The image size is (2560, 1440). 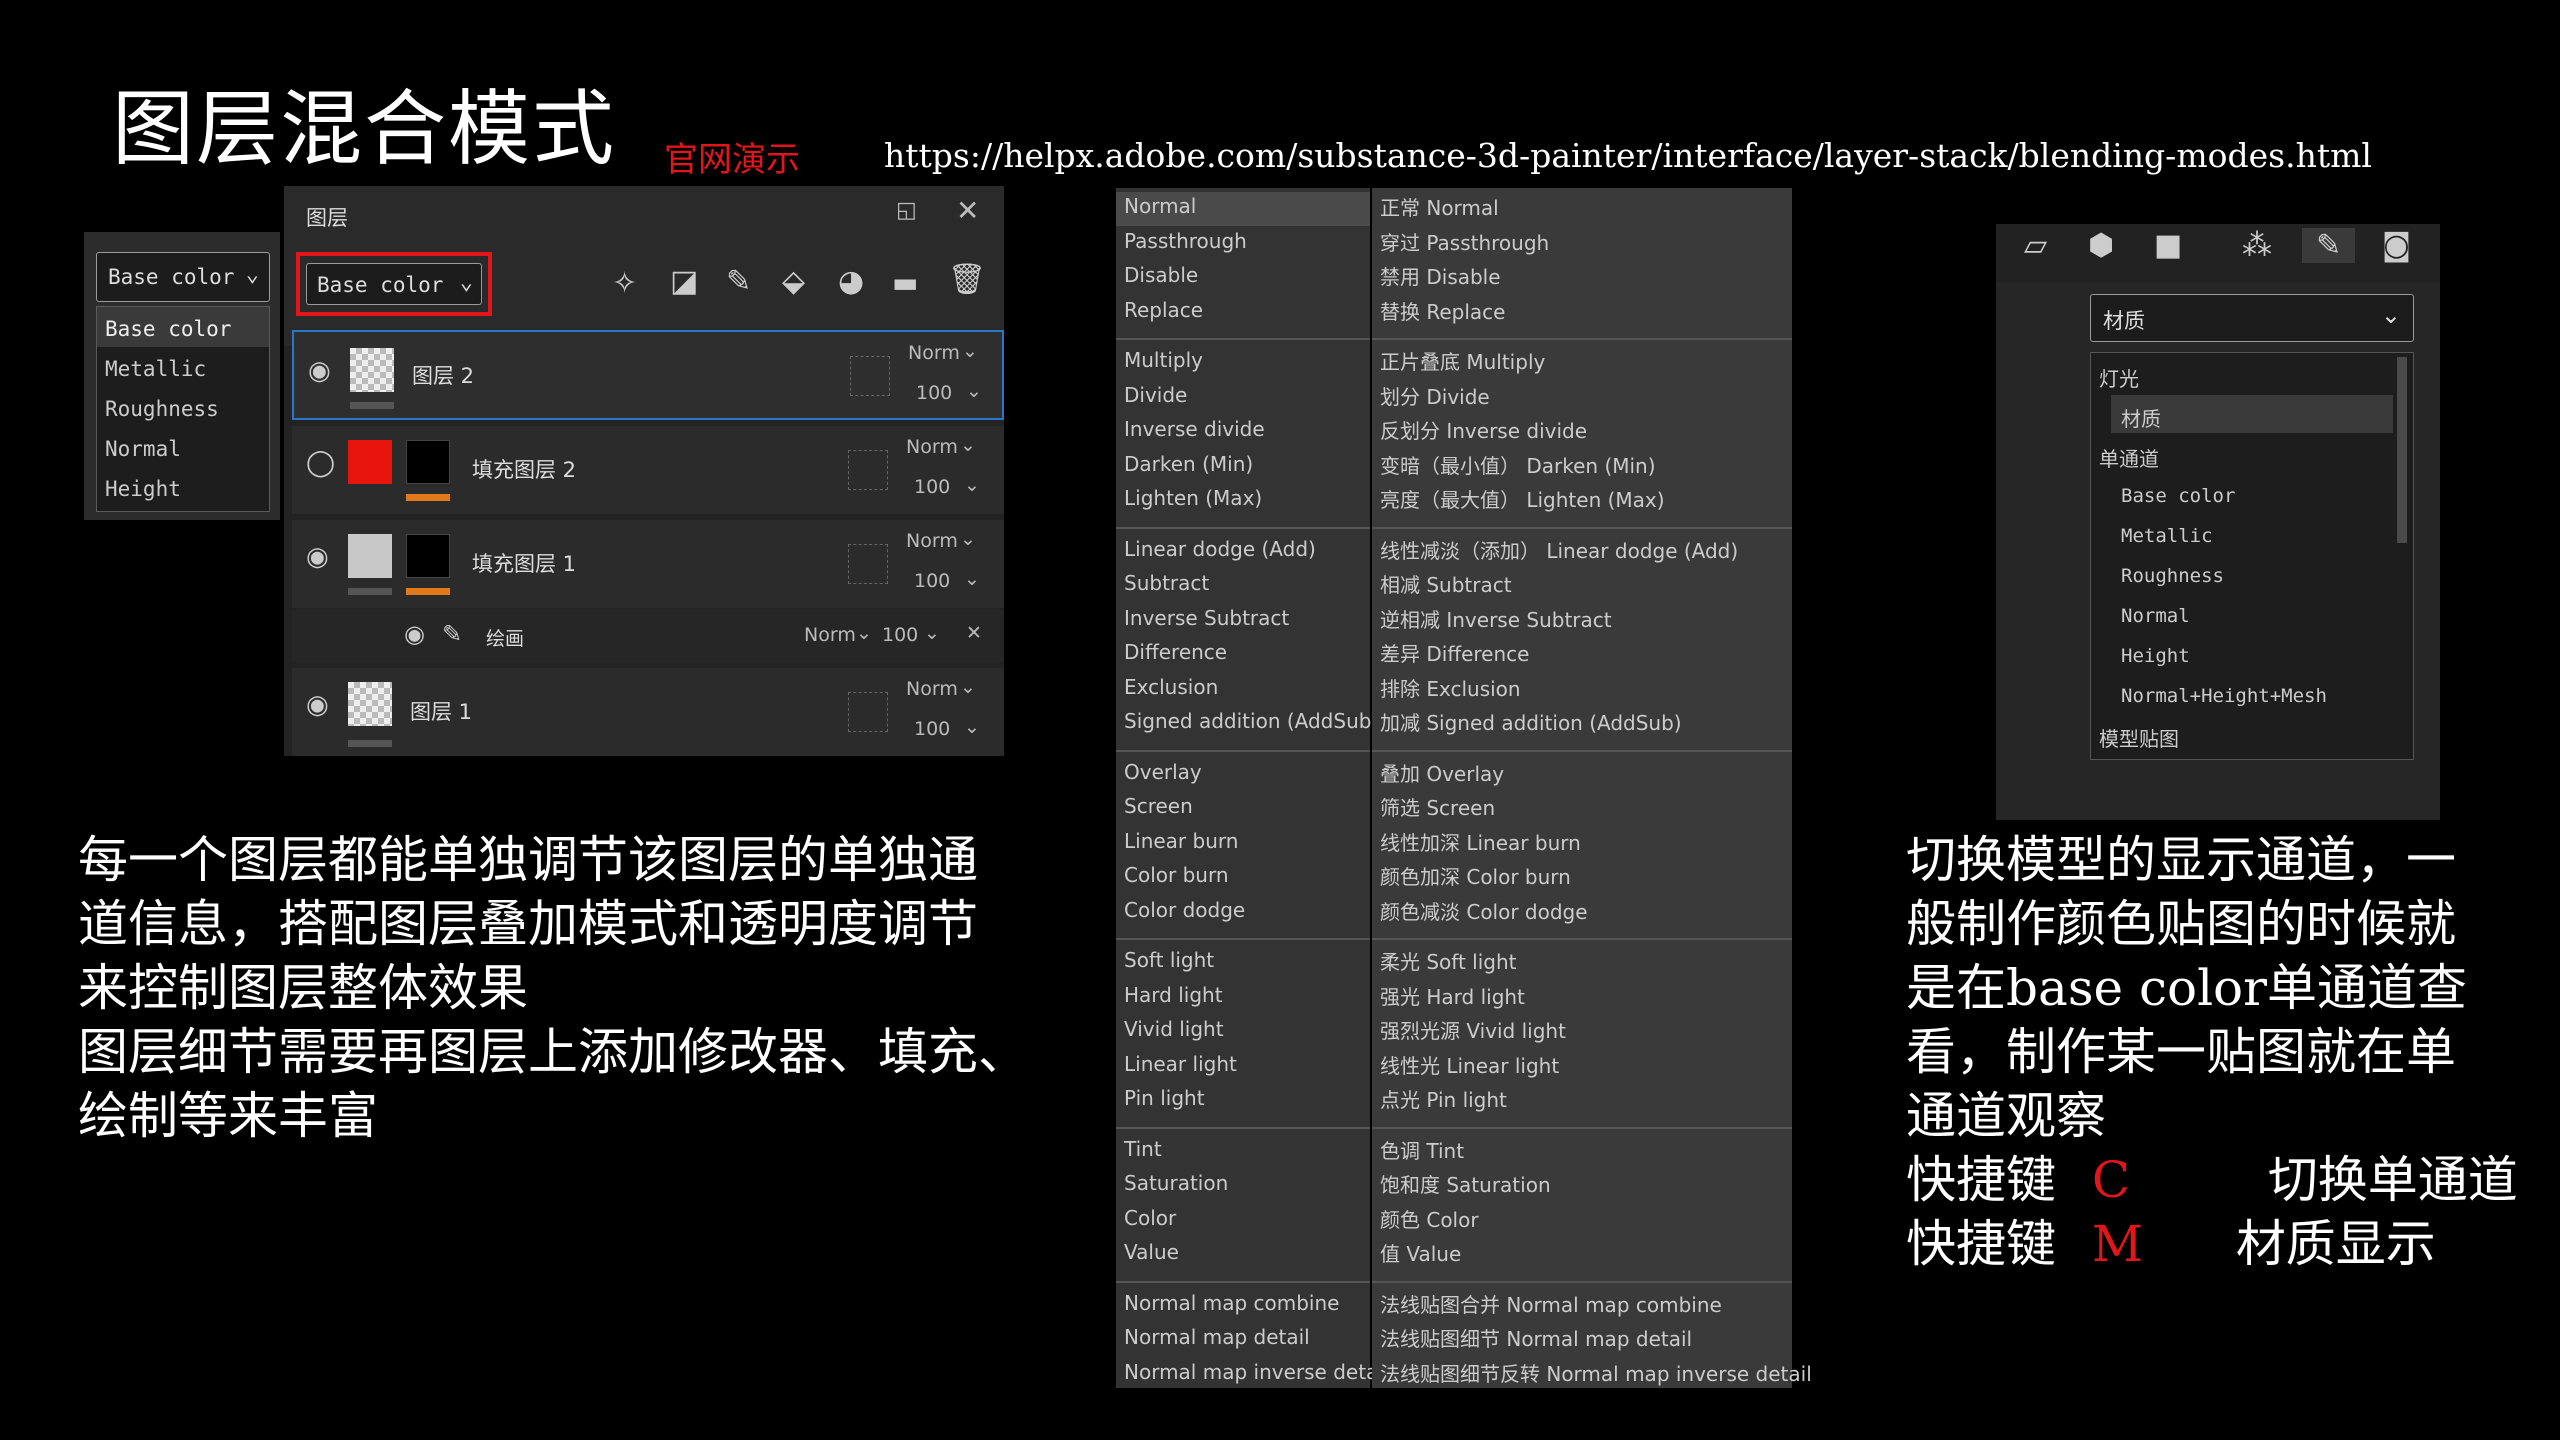 What do you see at coordinates (905, 282) in the screenshot?
I see `folder-icon: ▬` at bounding box center [905, 282].